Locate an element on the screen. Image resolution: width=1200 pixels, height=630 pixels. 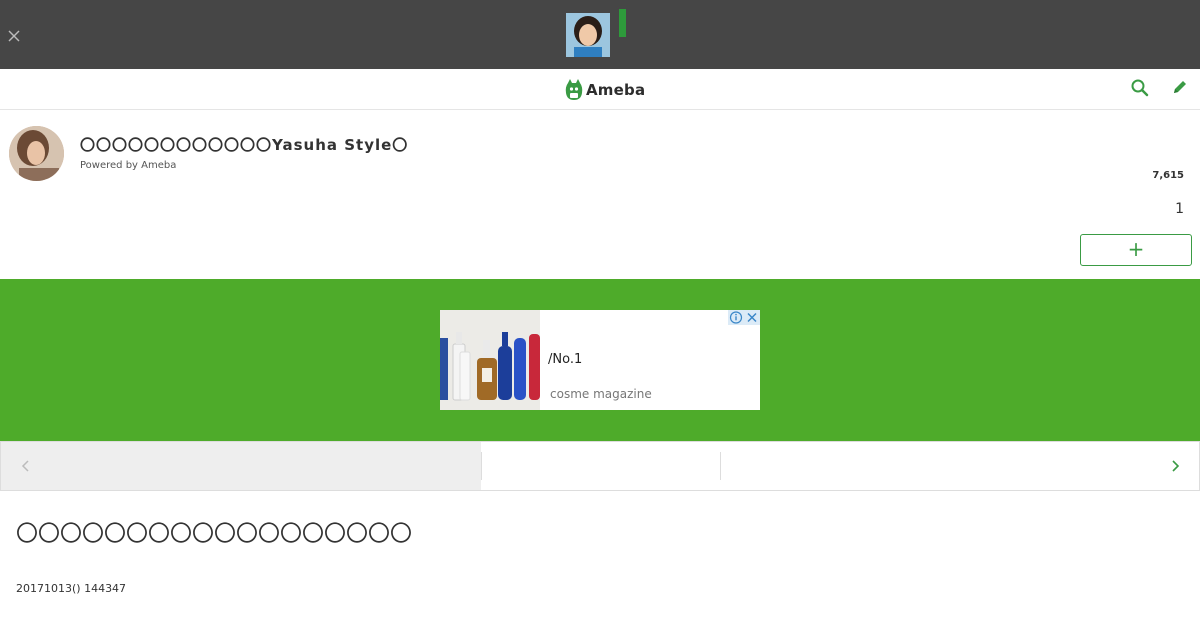
ameba-logo: Ameba is located at coordinates (605, 90).